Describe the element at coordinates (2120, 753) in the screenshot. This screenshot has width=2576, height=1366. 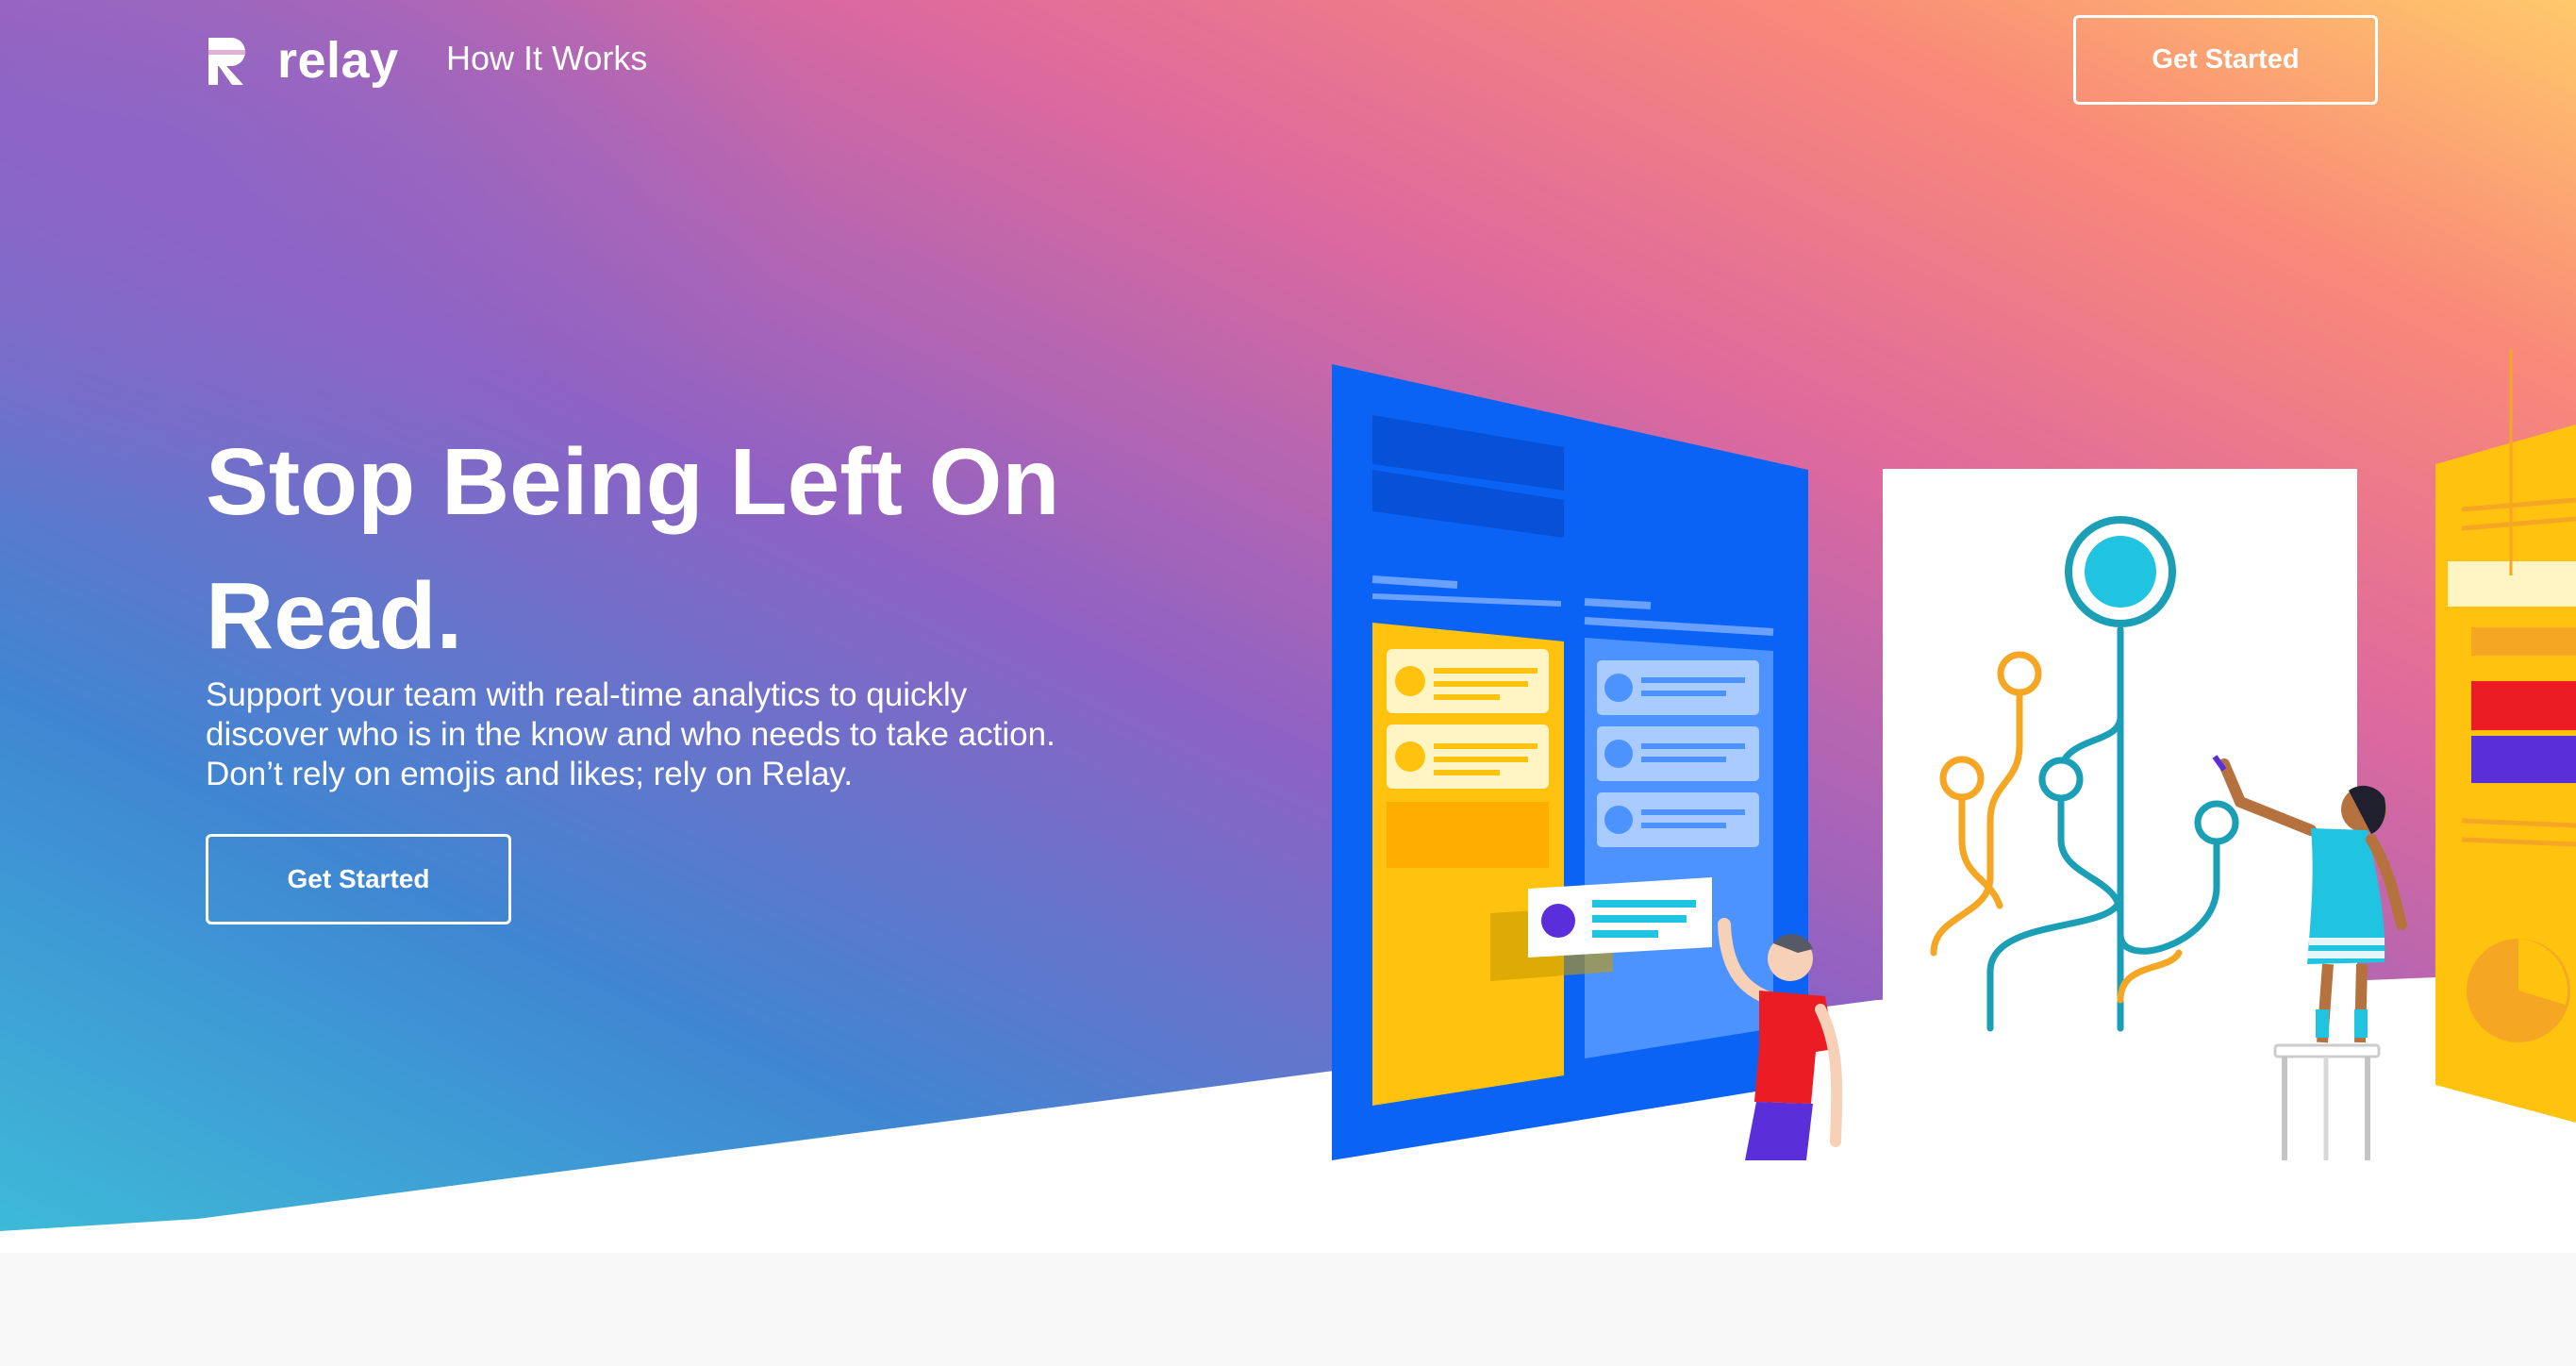
I see `tree-chart-panel` at that location.